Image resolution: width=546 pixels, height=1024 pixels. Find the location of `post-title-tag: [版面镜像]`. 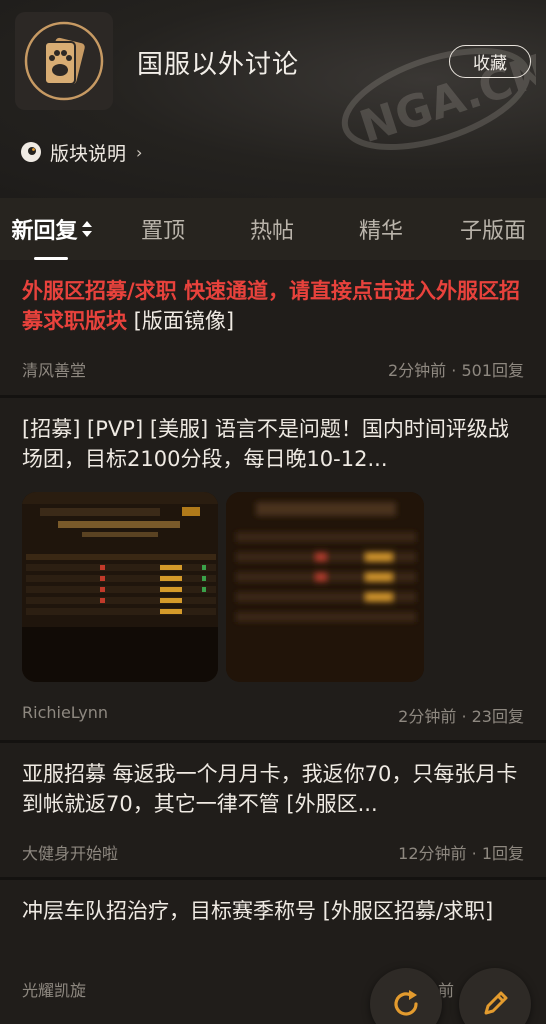

post-title-tag: [版面镜像] is located at coordinates (181, 321).